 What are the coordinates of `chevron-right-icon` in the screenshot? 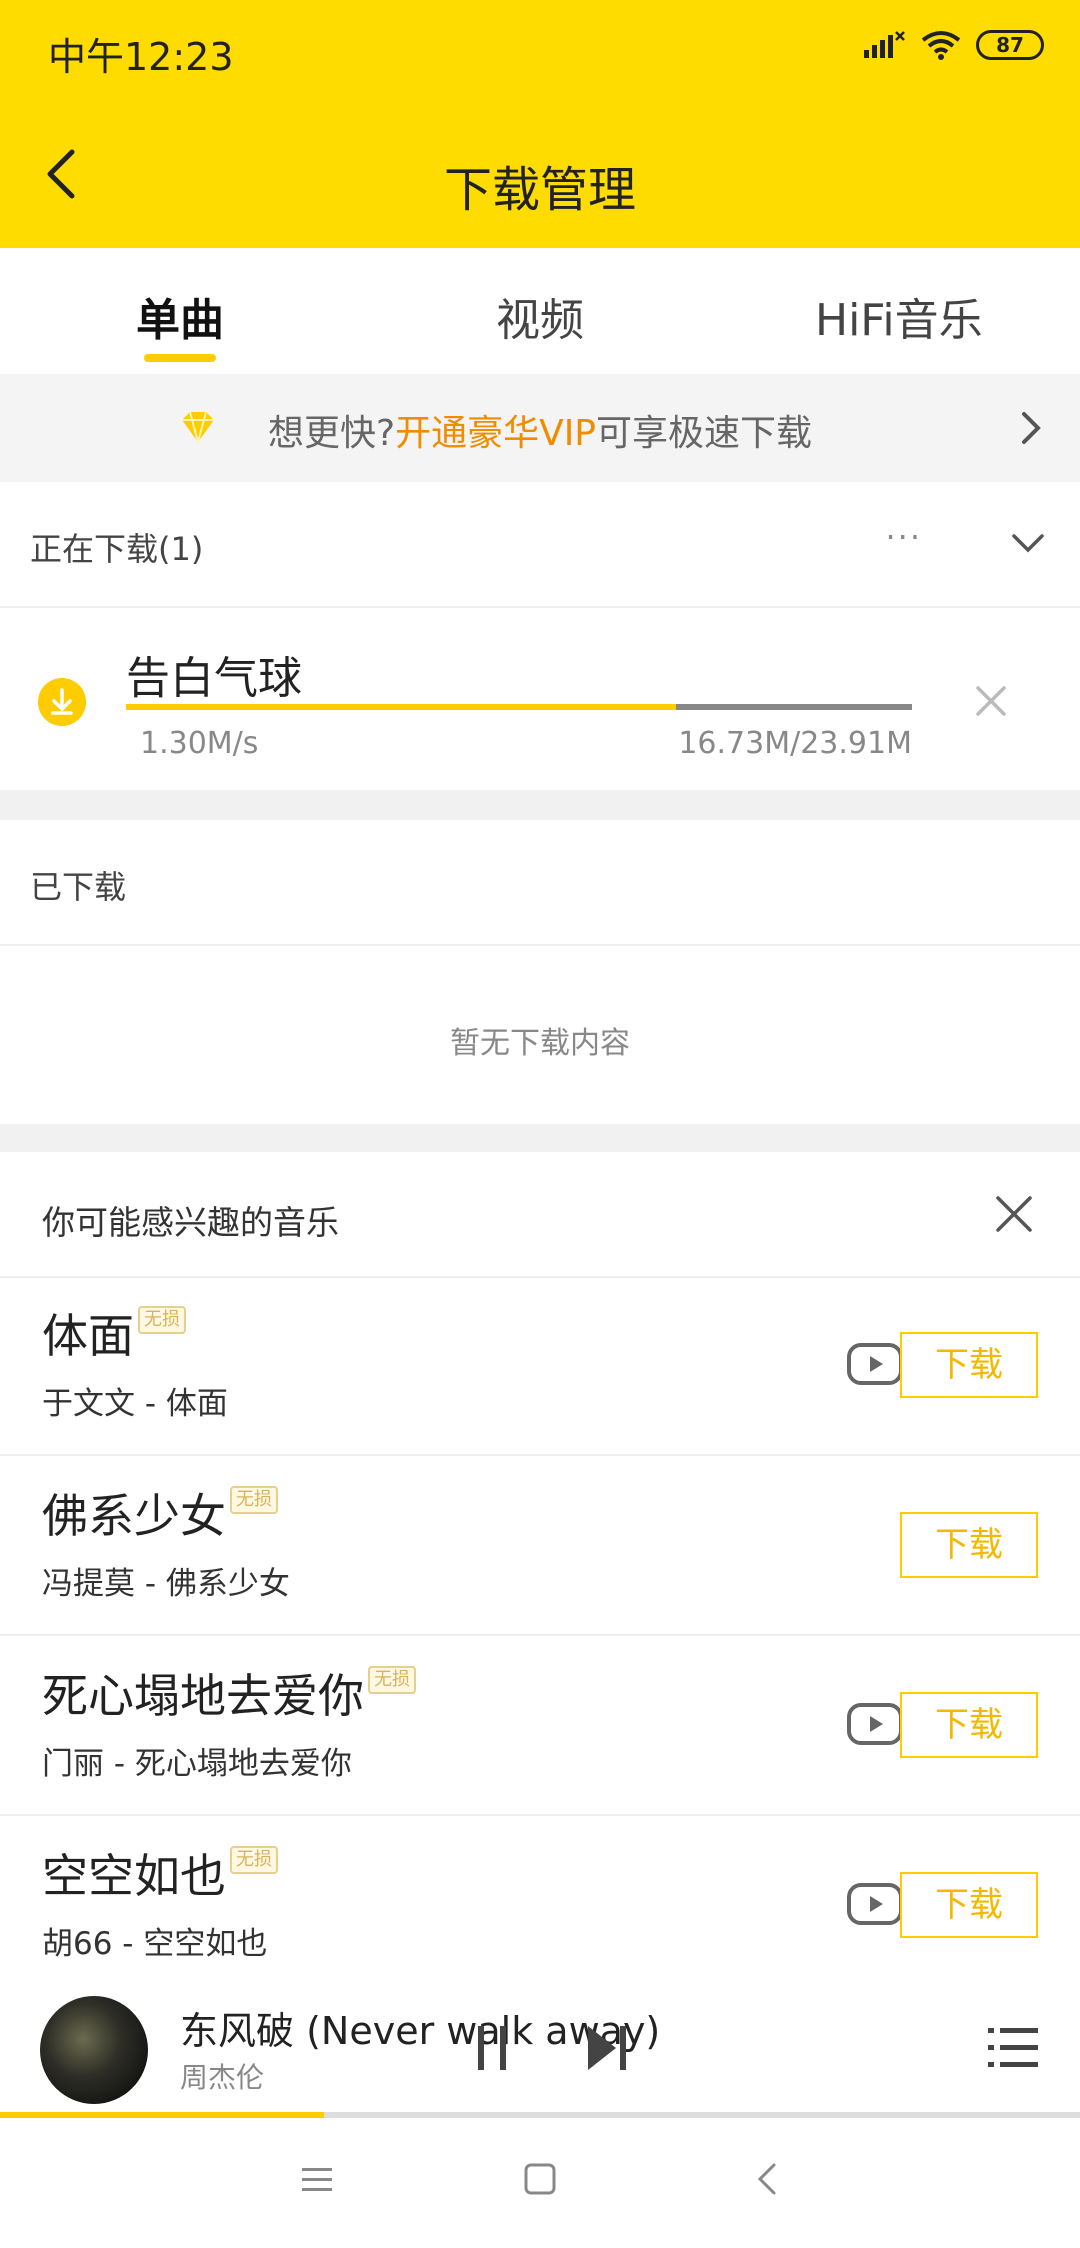 It's located at (1031, 428).